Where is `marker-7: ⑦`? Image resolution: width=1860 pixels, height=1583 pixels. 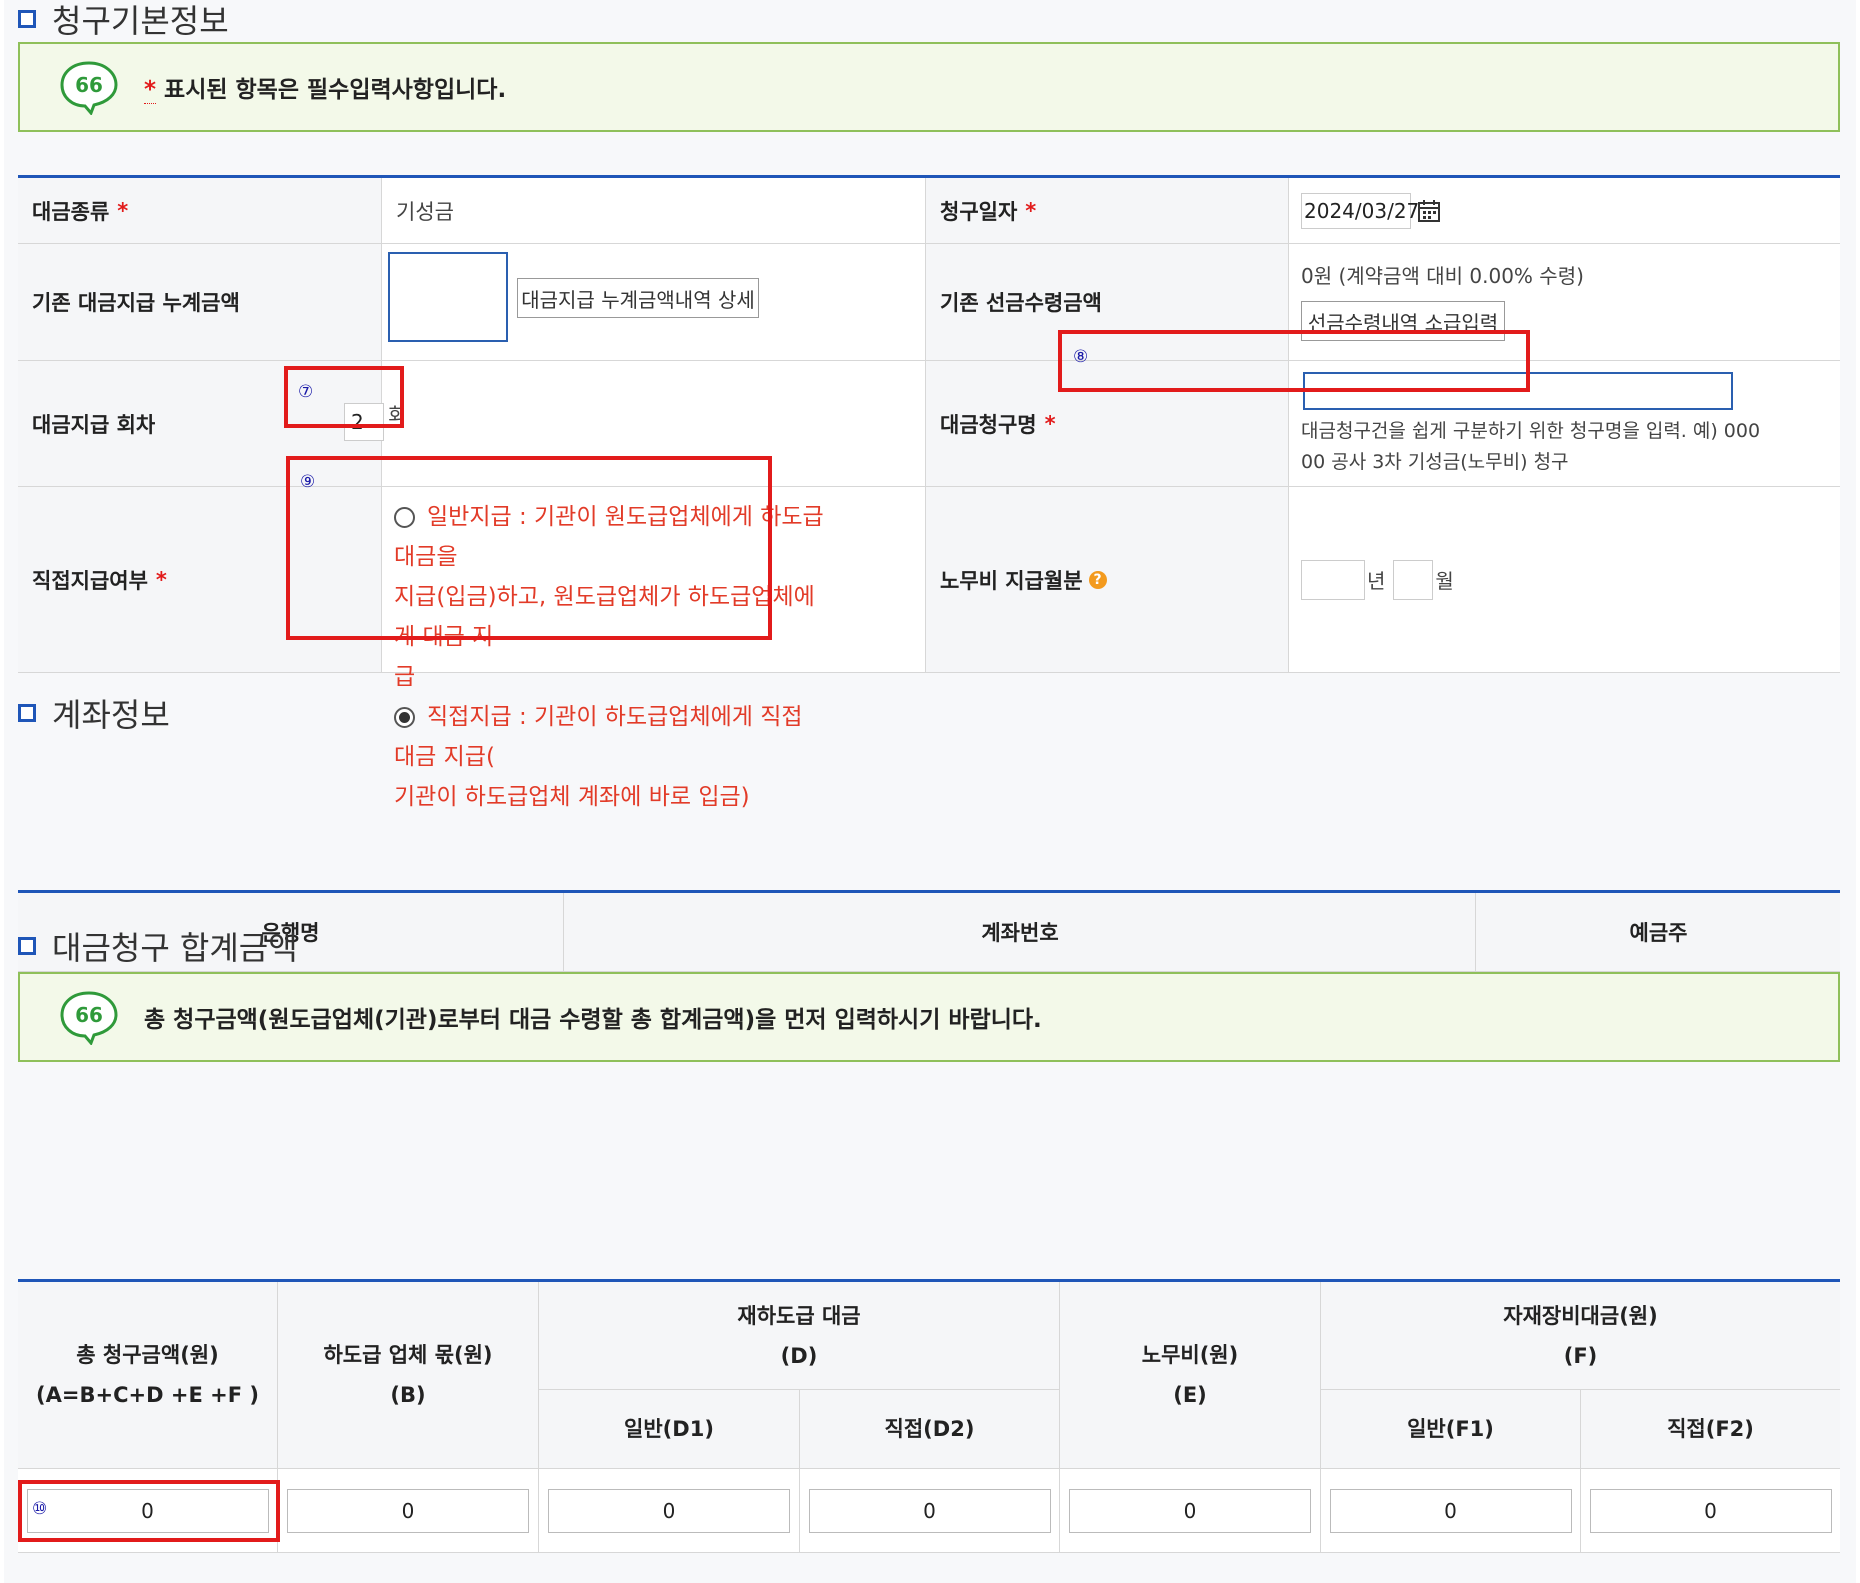 marker-7: ⑦ is located at coordinates (306, 392).